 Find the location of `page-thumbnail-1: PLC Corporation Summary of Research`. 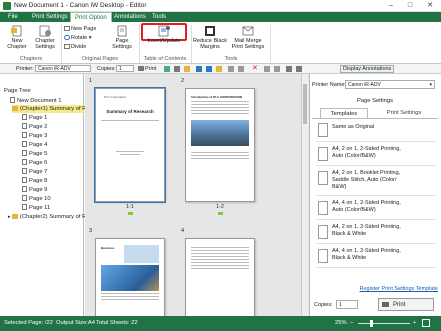

page-thumbnail-1: PLC Corporation Summary of Research is located at coordinates (130, 145).